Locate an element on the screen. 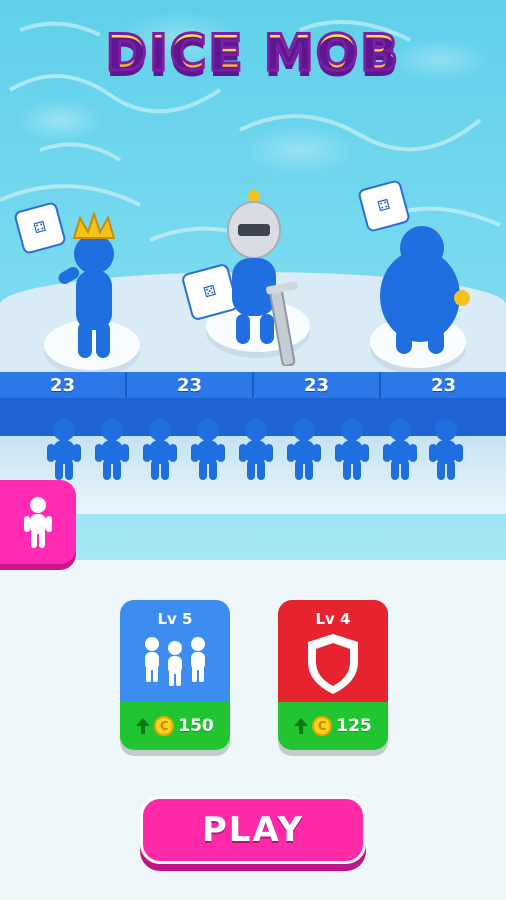  card-top: Lv 5 is located at coordinates (175, 651).